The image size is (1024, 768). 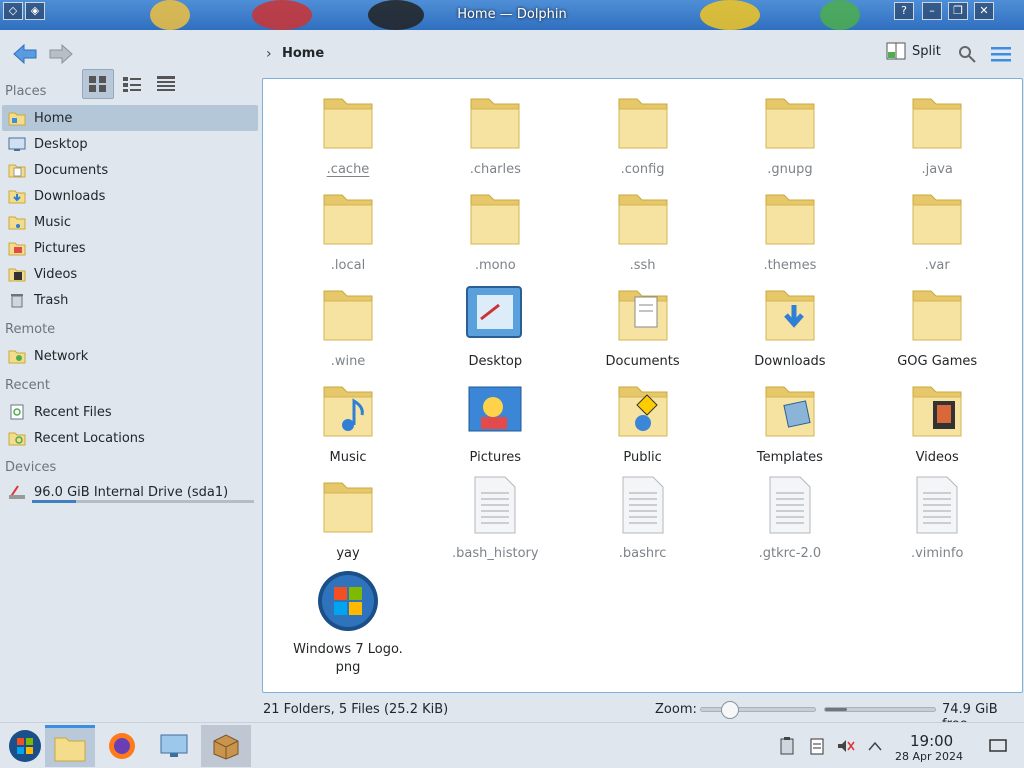 I want to click on file-name: .viminfo, so click(x=937, y=553).